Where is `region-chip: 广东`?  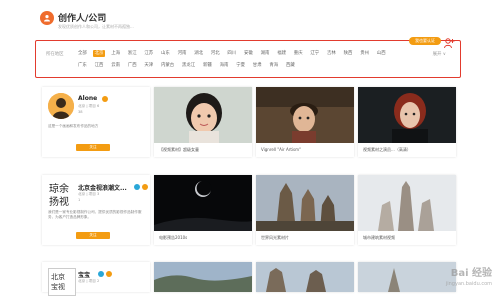
region-chip: 广东 is located at coordinates (82, 65).